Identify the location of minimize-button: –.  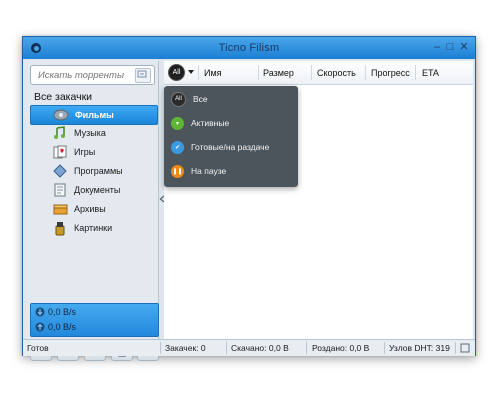
(437, 47).